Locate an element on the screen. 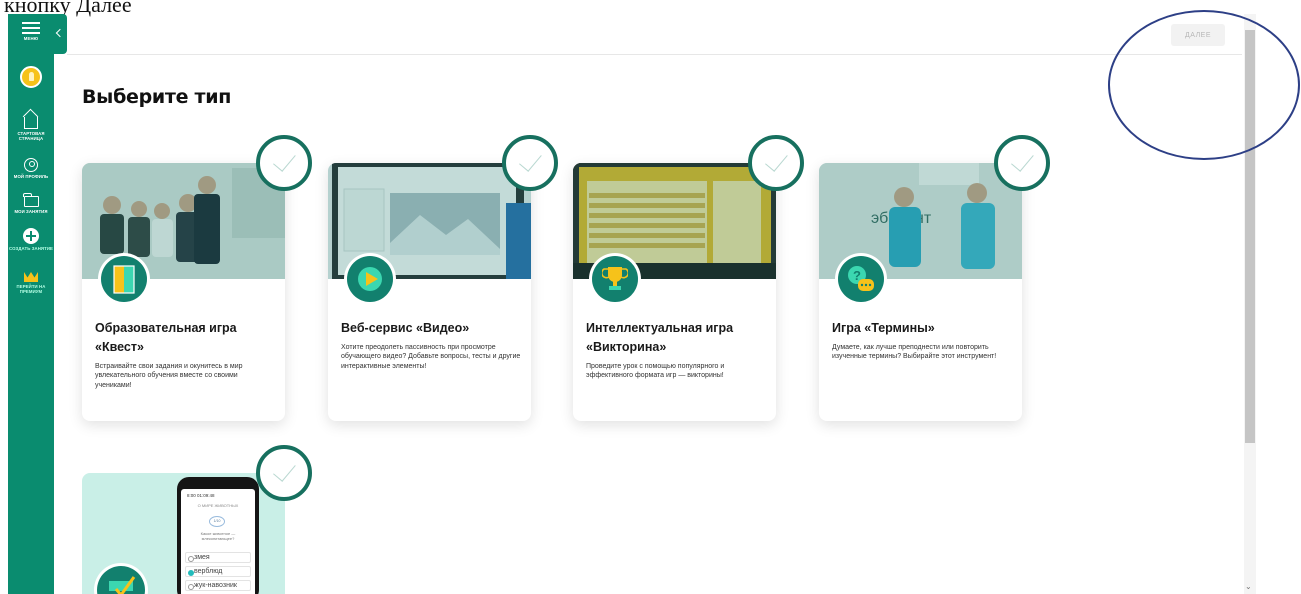 Image resolution: width=1301 pixels, height=594 pixels. question-chat-icon: ? is located at coordinates (861, 279).